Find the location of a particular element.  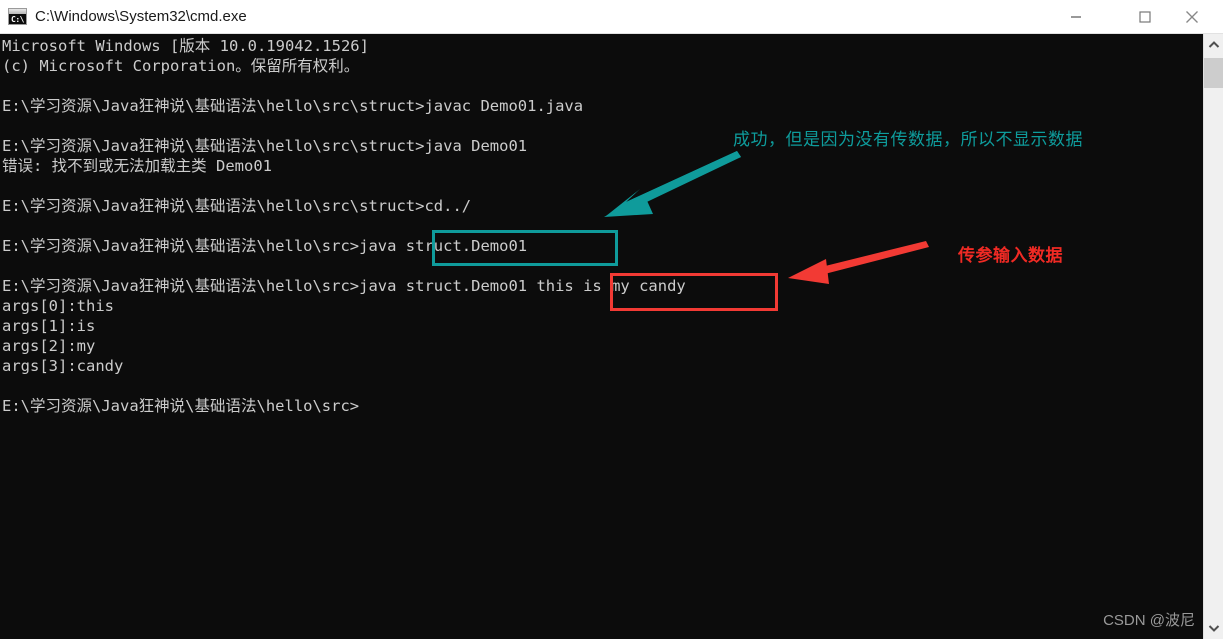

minimize-icon is located at coordinates (1076, 16).